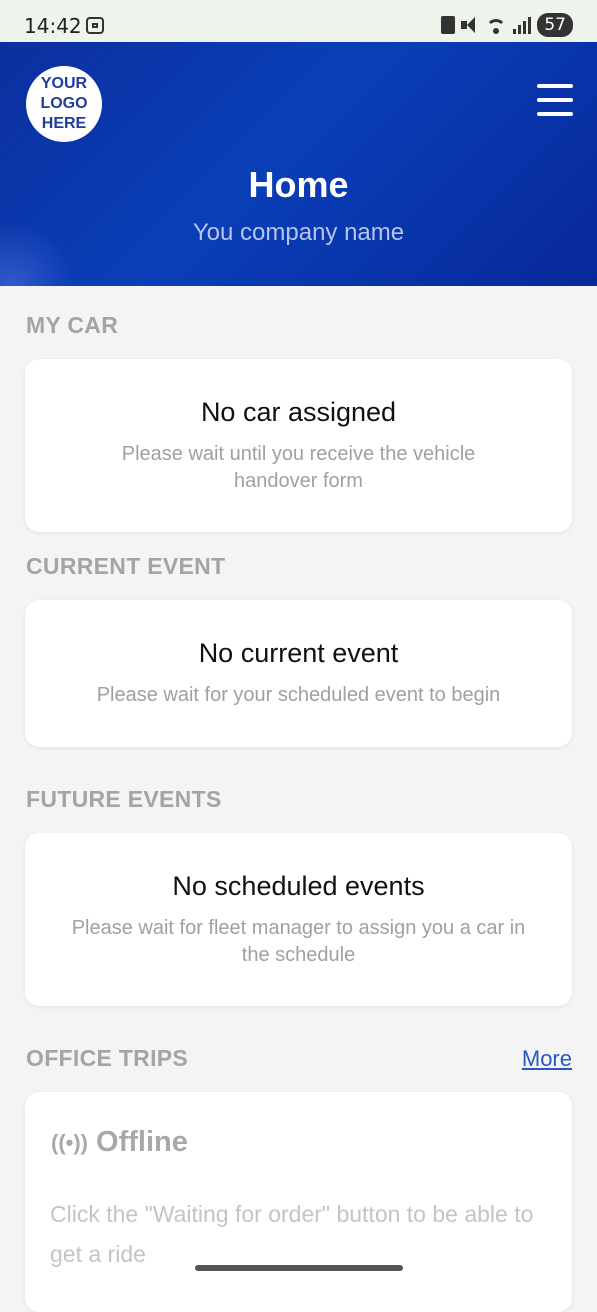 This screenshot has width=597, height=1312. Describe the element at coordinates (298, 21) in the screenshot. I see `status-bar: 14:42 57` at that location.